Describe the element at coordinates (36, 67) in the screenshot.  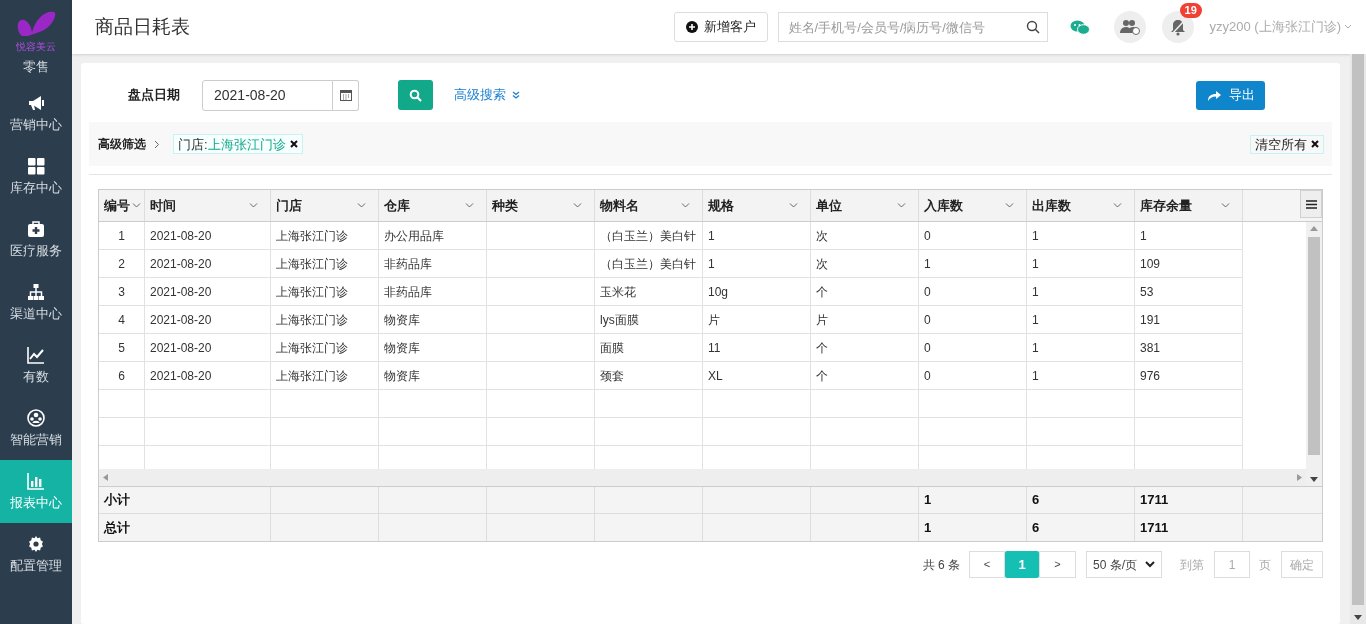
I see `sidebar-item: 零售` at that location.